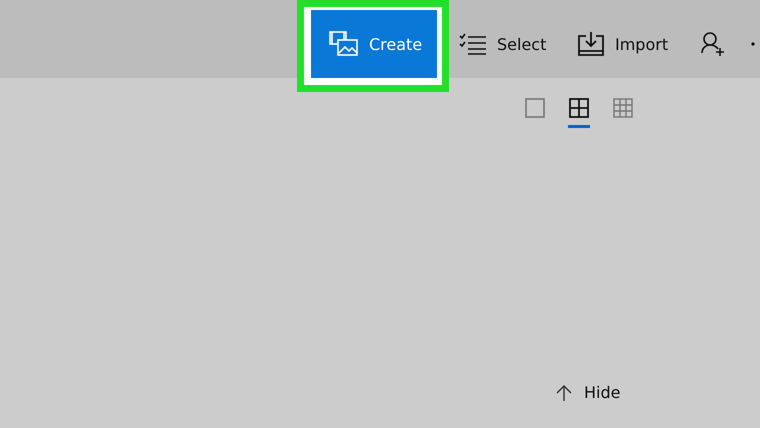 Image resolution: width=760 pixels, height=428 pixels. What do you see at coordinates (344, 44) in the screenshot?
I see `photos-icon` at bounding box center [344, 44].